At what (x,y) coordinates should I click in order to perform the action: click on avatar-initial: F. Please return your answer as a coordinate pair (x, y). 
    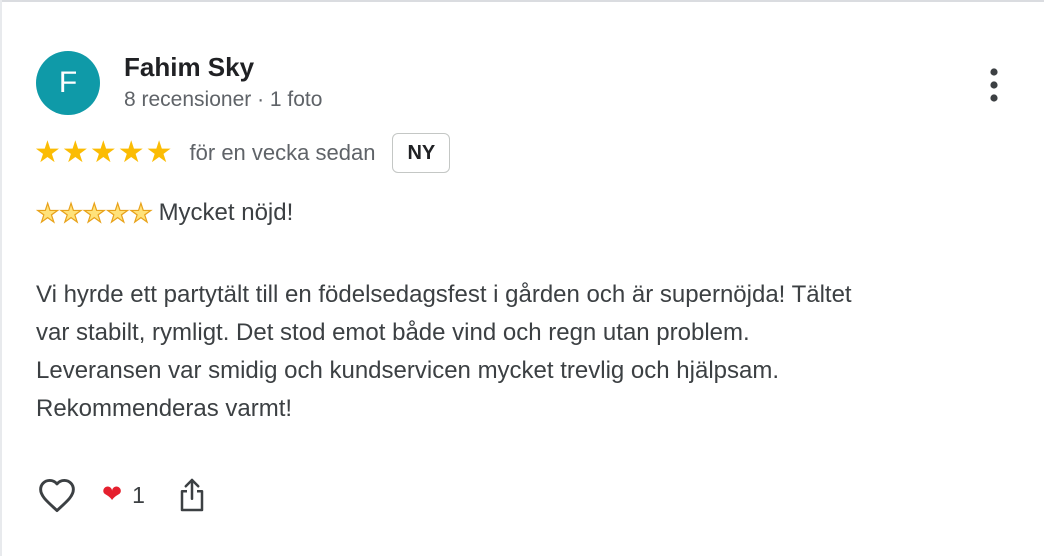
    Looking at the image, I should click on (68, 82).